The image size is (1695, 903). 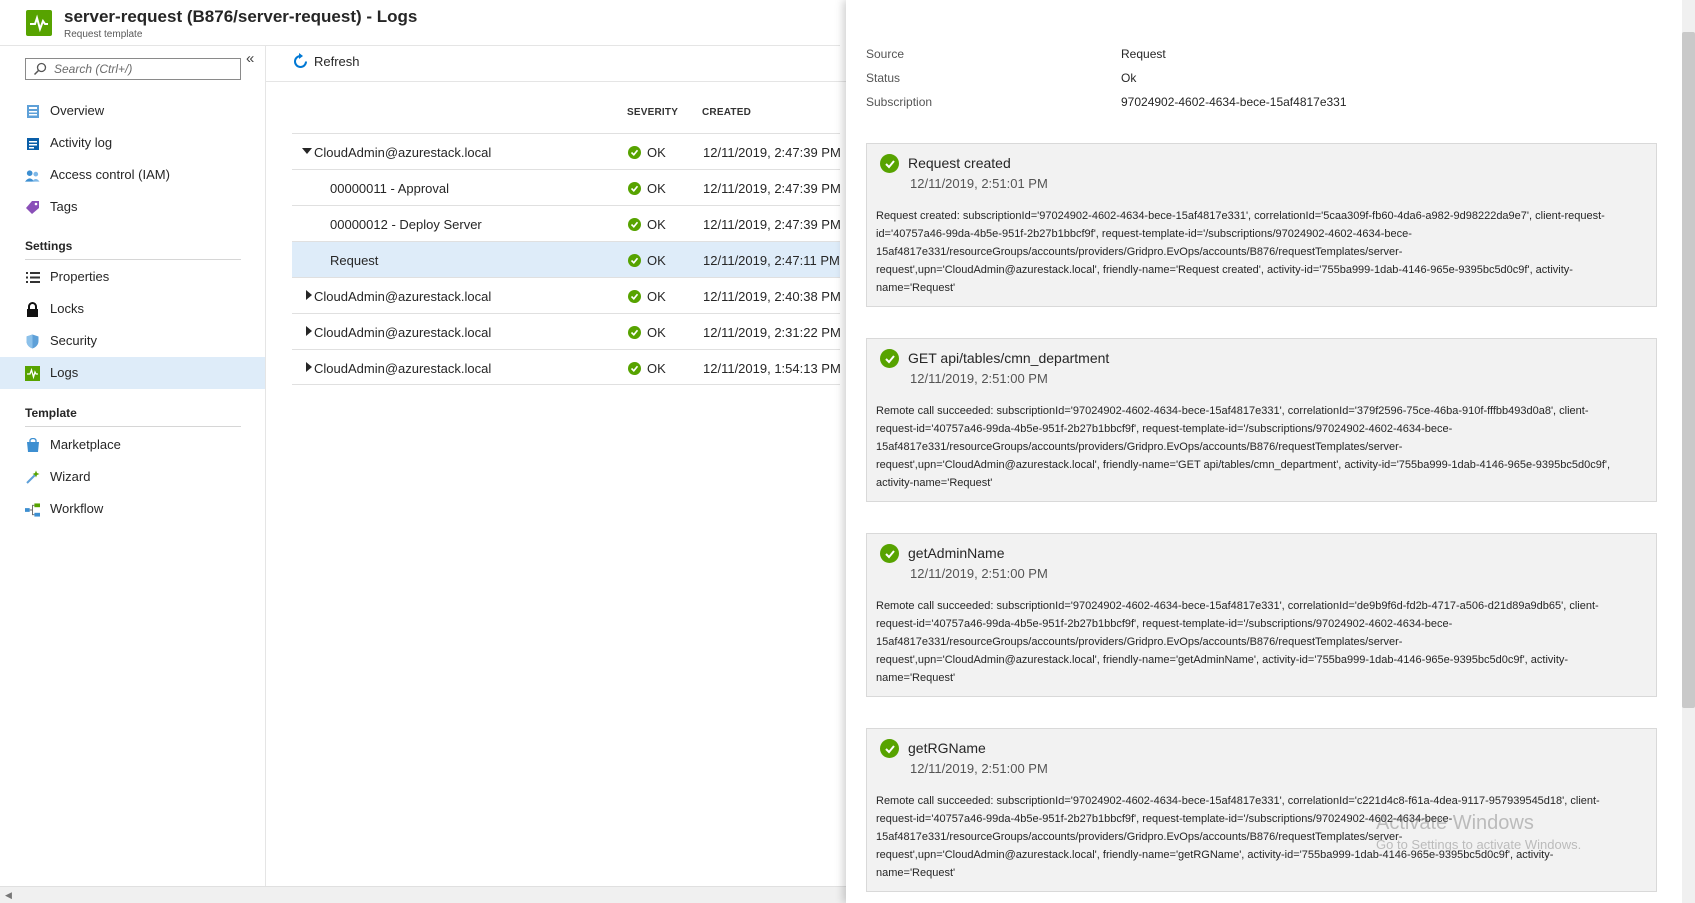 I want to click on lock-icon, so click(x=32, y=309).